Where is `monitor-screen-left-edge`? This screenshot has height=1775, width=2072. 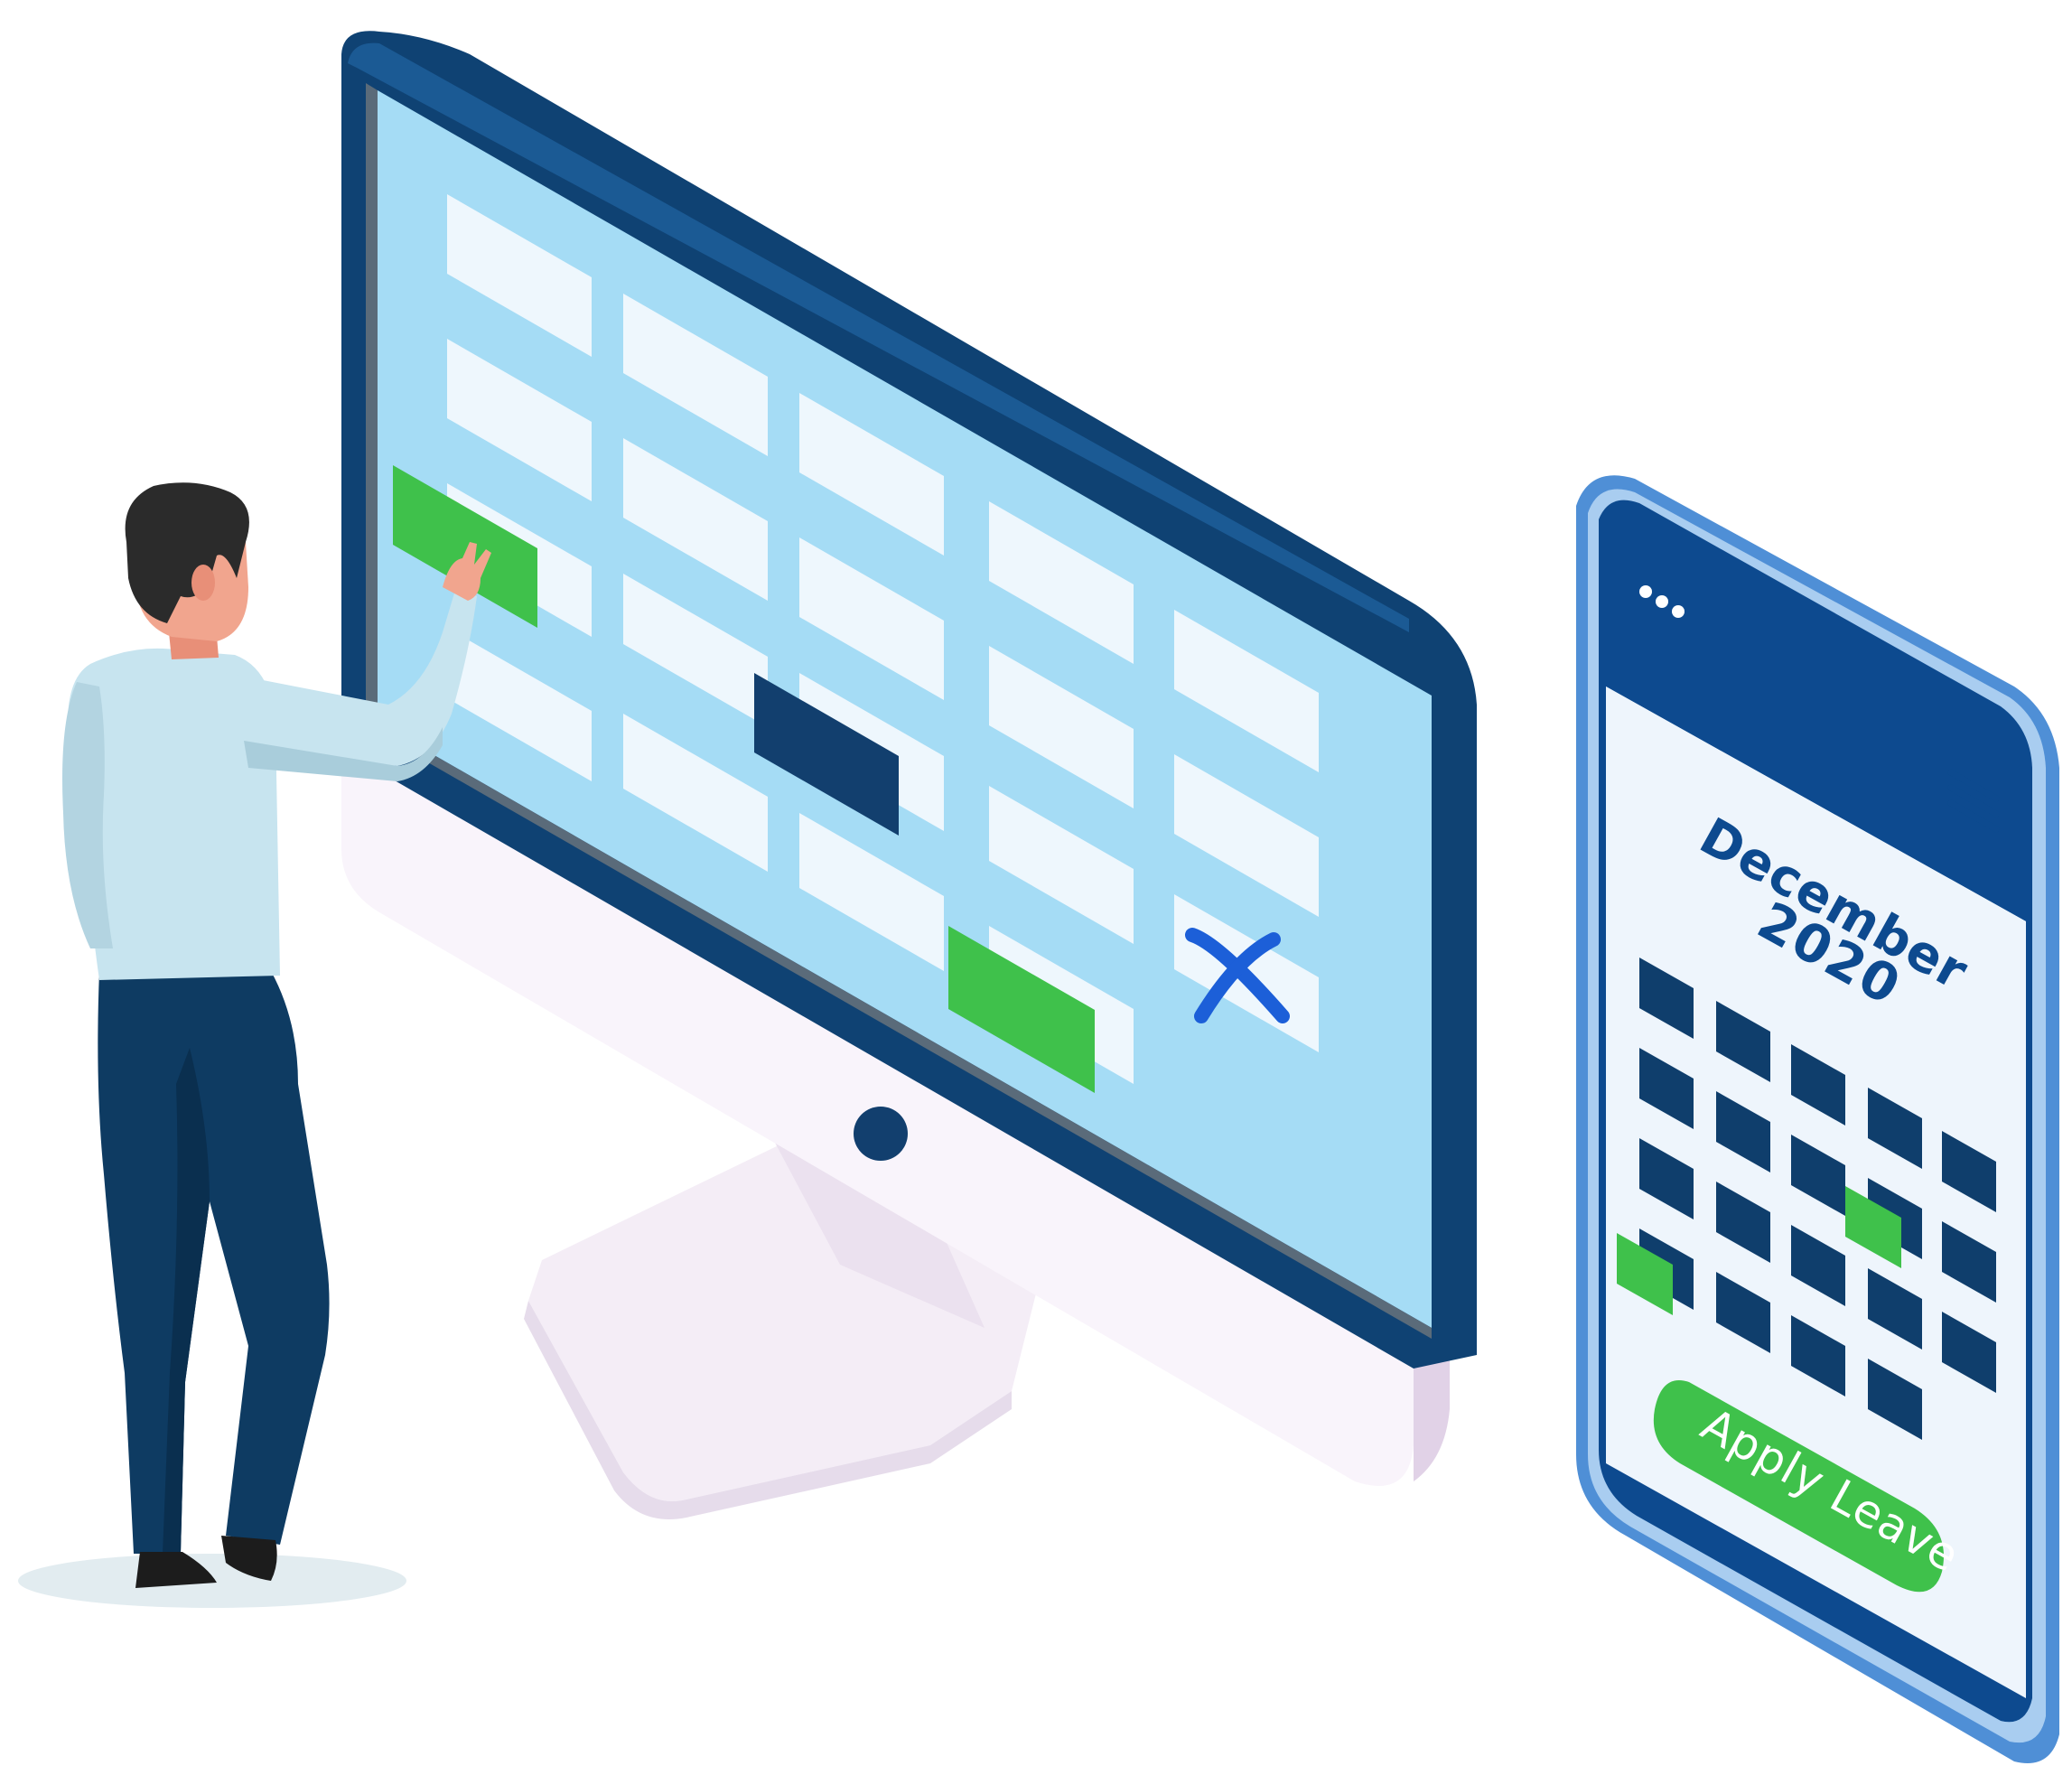 monitor-screen-left-edge is located at coordinates (372, 403).